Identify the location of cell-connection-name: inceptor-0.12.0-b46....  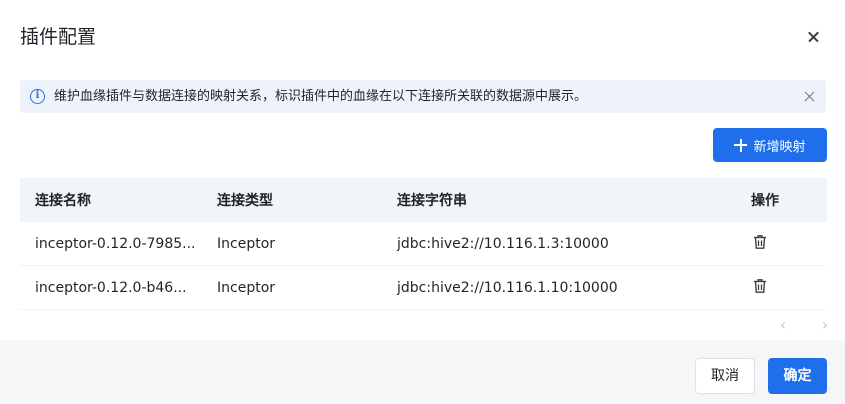
(111, 287).